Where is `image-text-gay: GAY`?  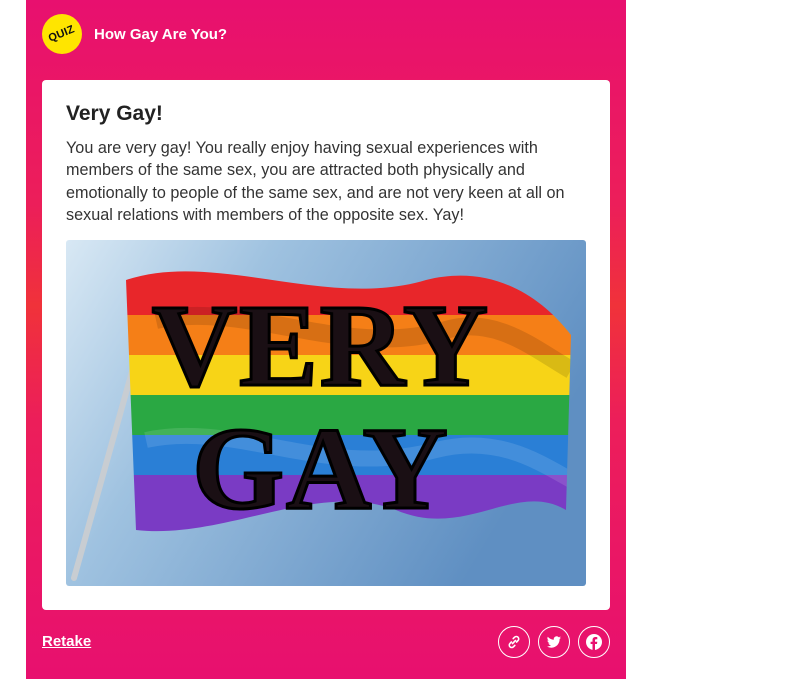
image-text-gay: GAY is located at coordinates (320, 468).